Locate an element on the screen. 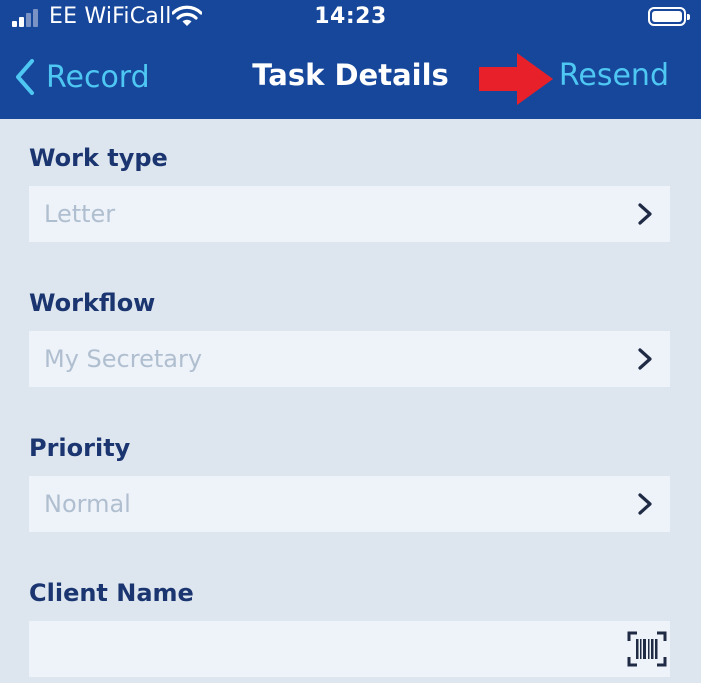 This screenshot has height=683, width=701. workflow-field: My Secretary is located at coordinates (349, 359).